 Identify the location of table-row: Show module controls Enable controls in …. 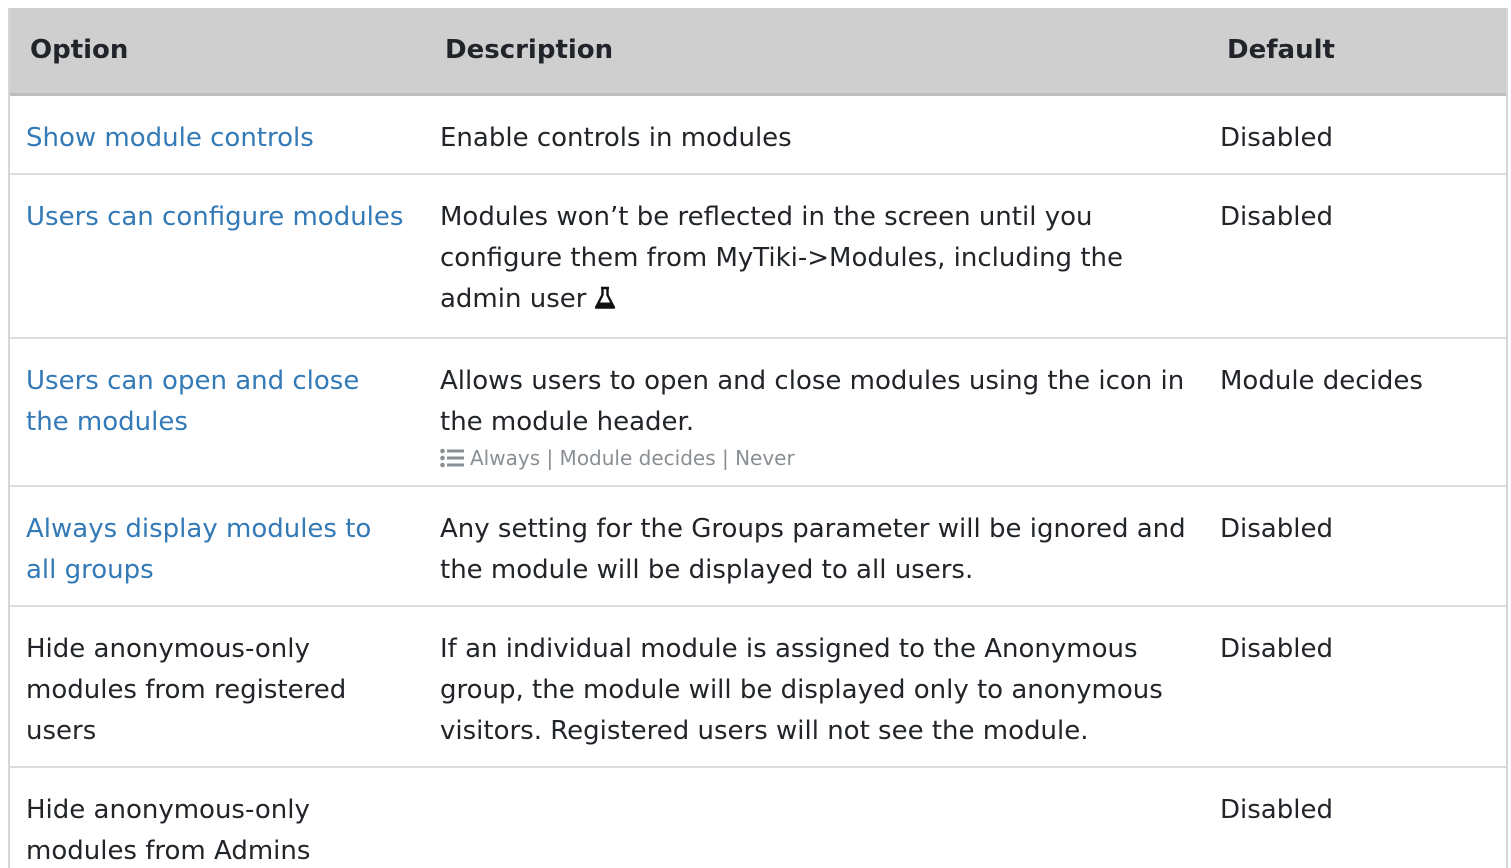
(758, 134).